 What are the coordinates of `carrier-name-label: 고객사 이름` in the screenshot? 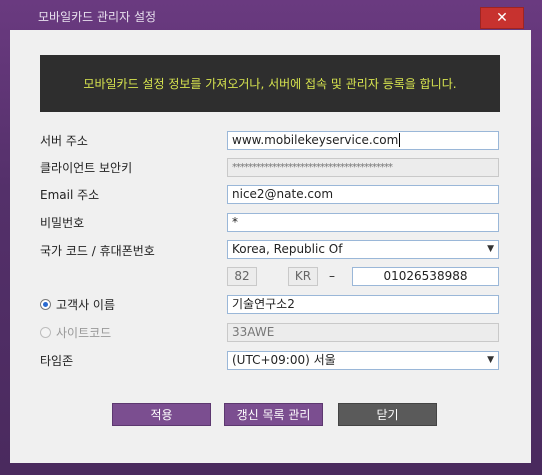 It's located at (86, 305).